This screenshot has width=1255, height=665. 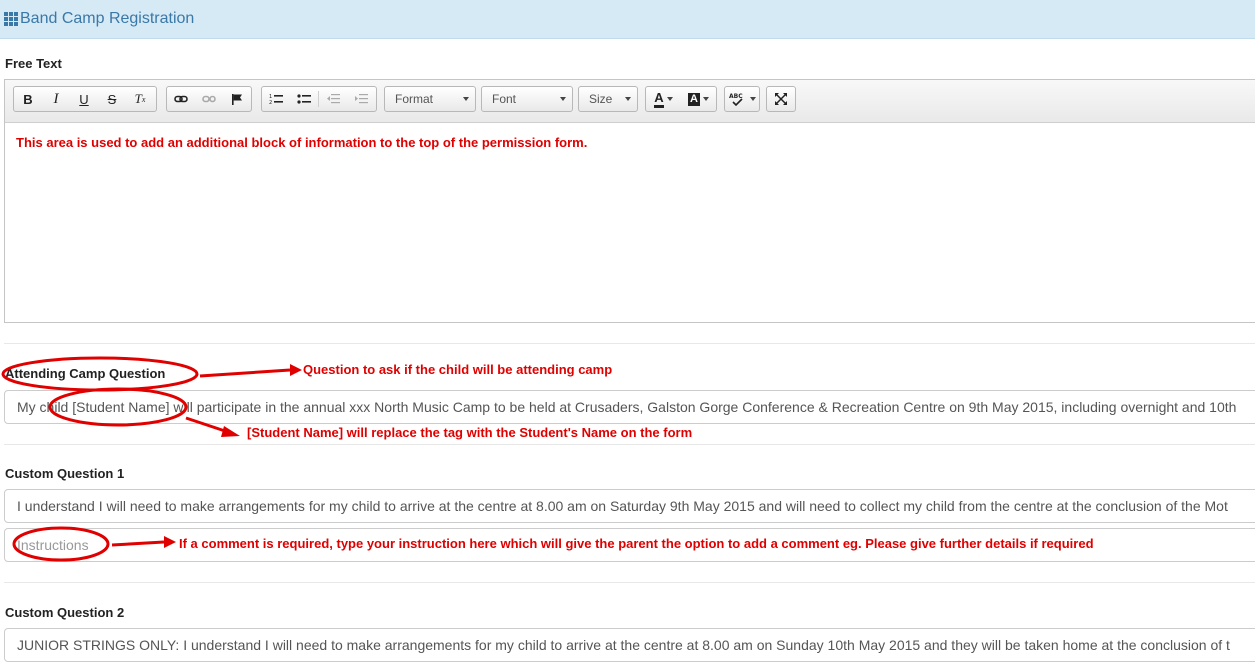 What do you see at coordinates (270, 102) in the screenshot?
I see `svg-text: 2` at bounding box center [270, 102].